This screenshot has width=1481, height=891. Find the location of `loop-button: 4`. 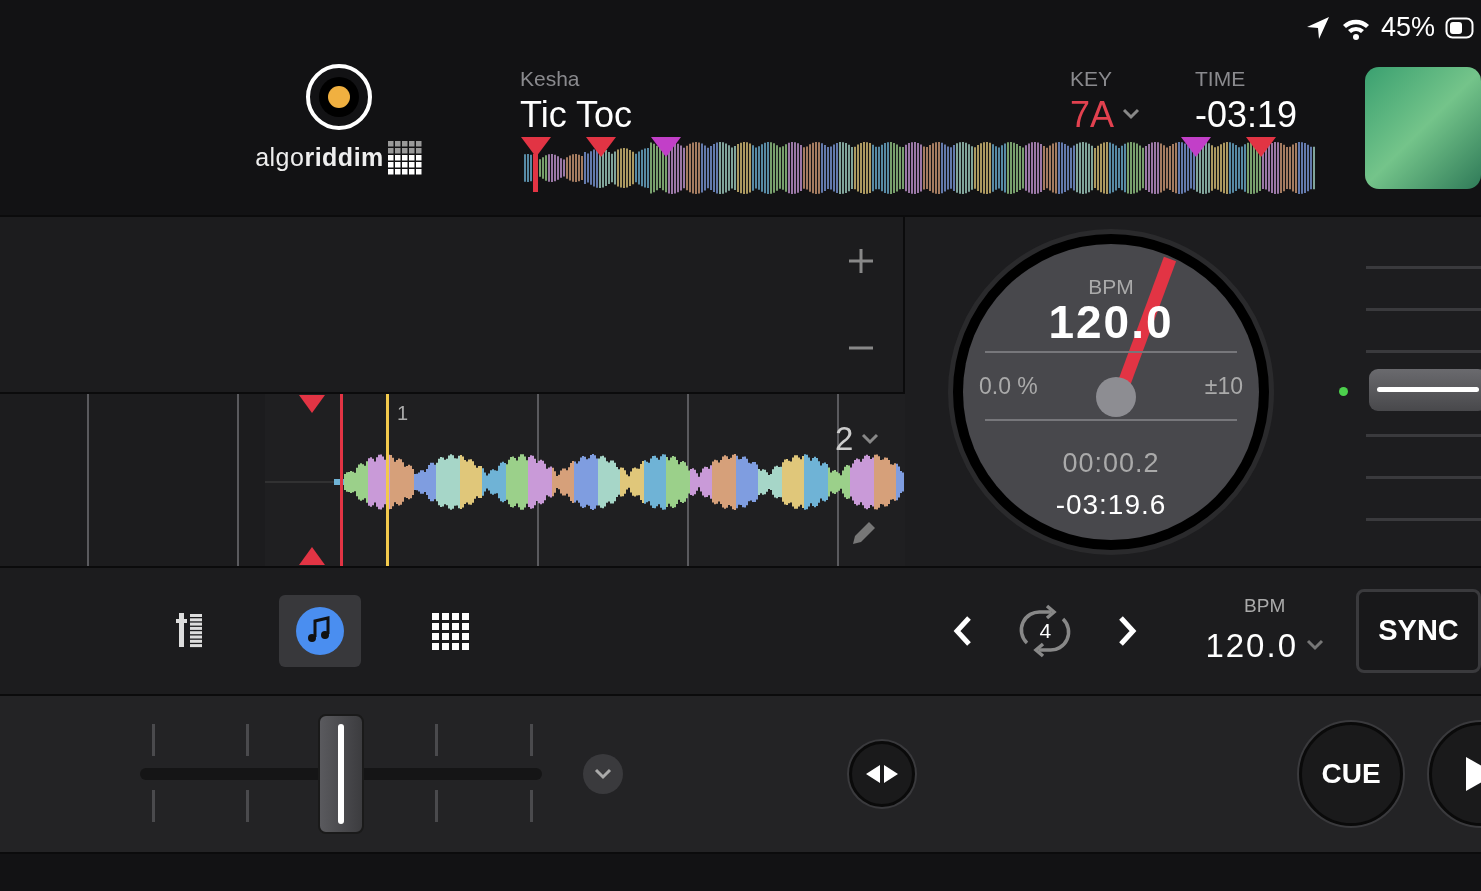

loop-button: 4 is located at coordinates (1045, 631).